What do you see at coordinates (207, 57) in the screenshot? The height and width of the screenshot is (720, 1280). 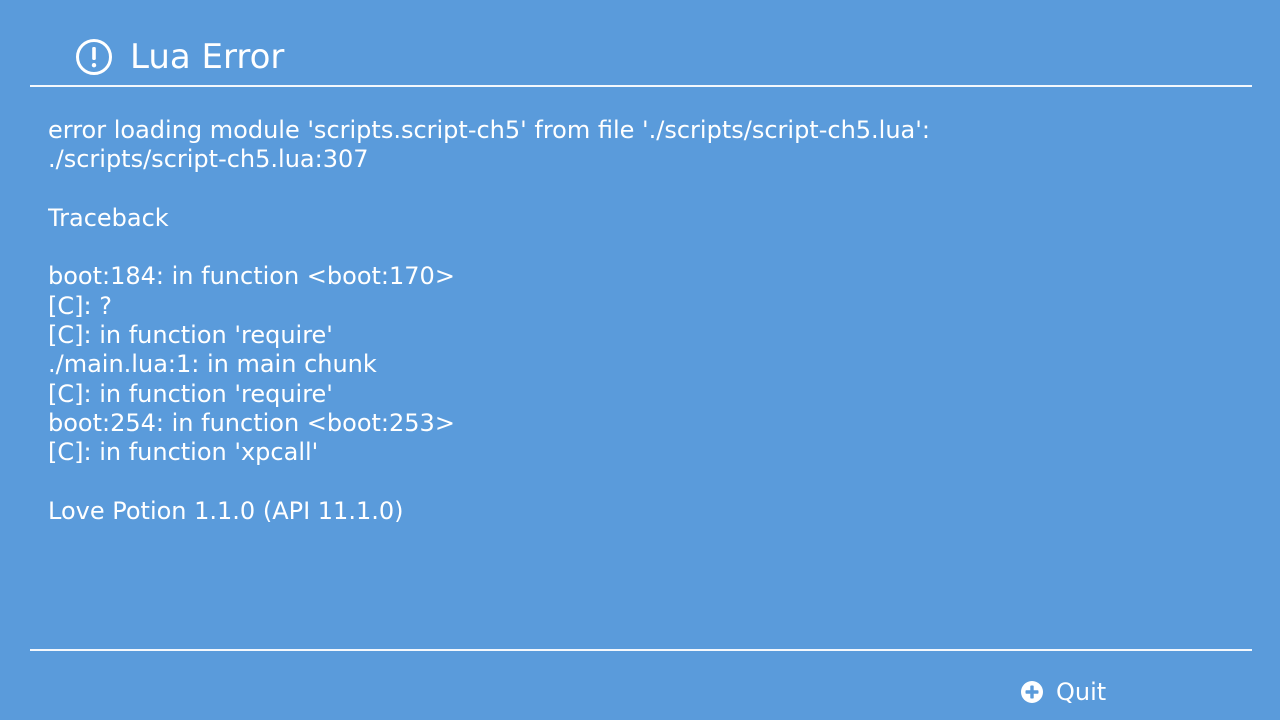 I see `page-title: Lua Error` at bounding box center [207, 57].